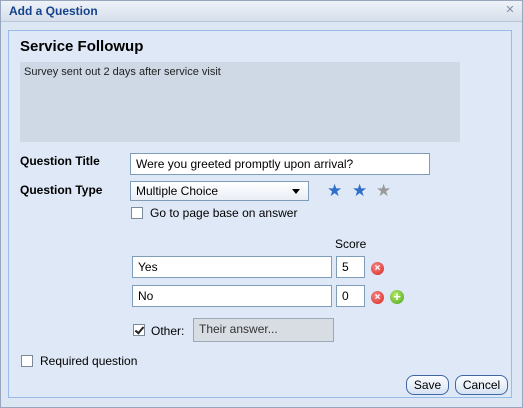 The image size is (523, 408). What do you see at coordinates (359, 191) in the screenshot?
I see `star-icon-2: ★` at bounding box center [359, 191].